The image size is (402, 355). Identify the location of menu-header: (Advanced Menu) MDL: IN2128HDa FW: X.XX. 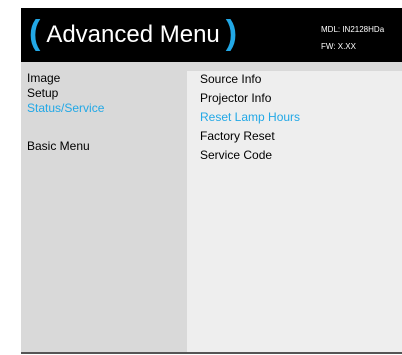
(211, 35).